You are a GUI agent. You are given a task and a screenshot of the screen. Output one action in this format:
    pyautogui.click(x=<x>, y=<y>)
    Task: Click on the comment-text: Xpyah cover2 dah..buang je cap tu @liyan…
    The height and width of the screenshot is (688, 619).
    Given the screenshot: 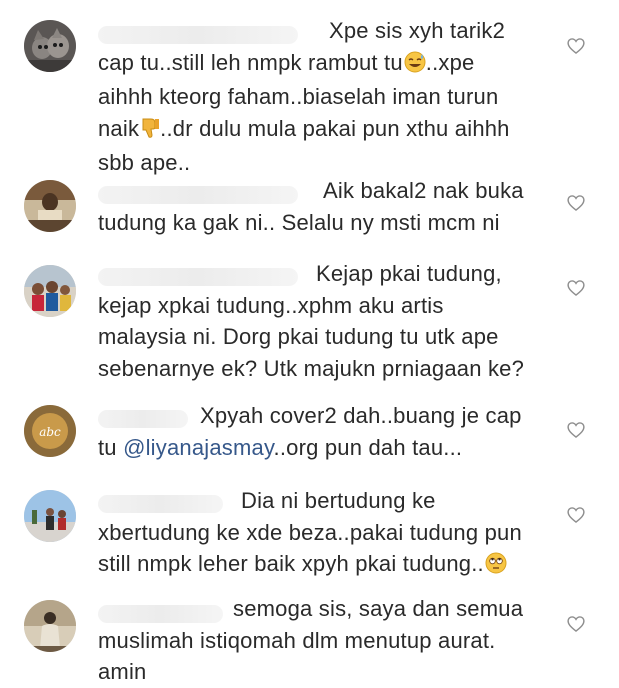 What is the action you would take?
    pyautogui.click(x=318, y=431)
    